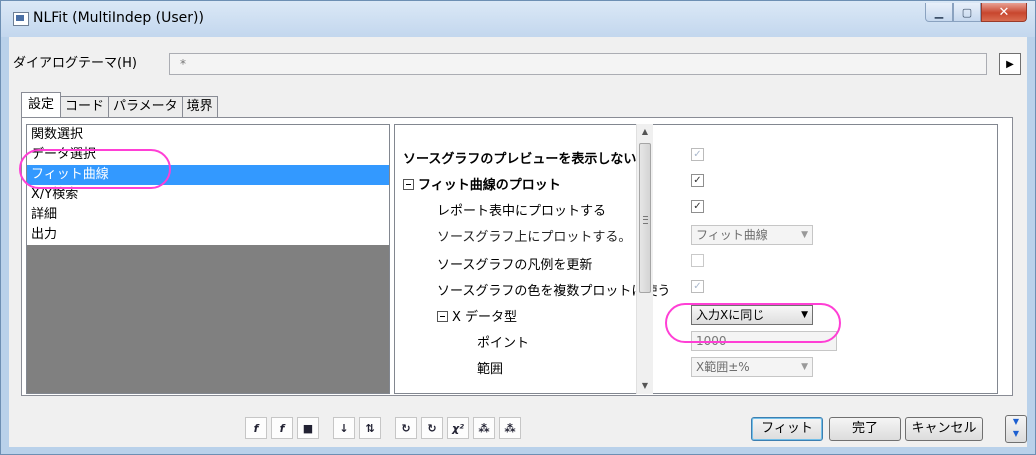 The image size is (1036, 455). I want to click on dialog-theme-label: ダイアログテーマ(H), so click(75, 63).